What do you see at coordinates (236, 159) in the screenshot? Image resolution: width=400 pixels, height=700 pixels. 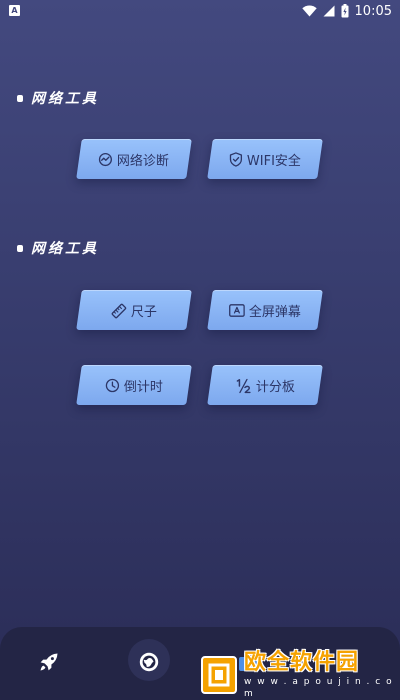 I see `shield-icon` at bounding box center [236, 159].